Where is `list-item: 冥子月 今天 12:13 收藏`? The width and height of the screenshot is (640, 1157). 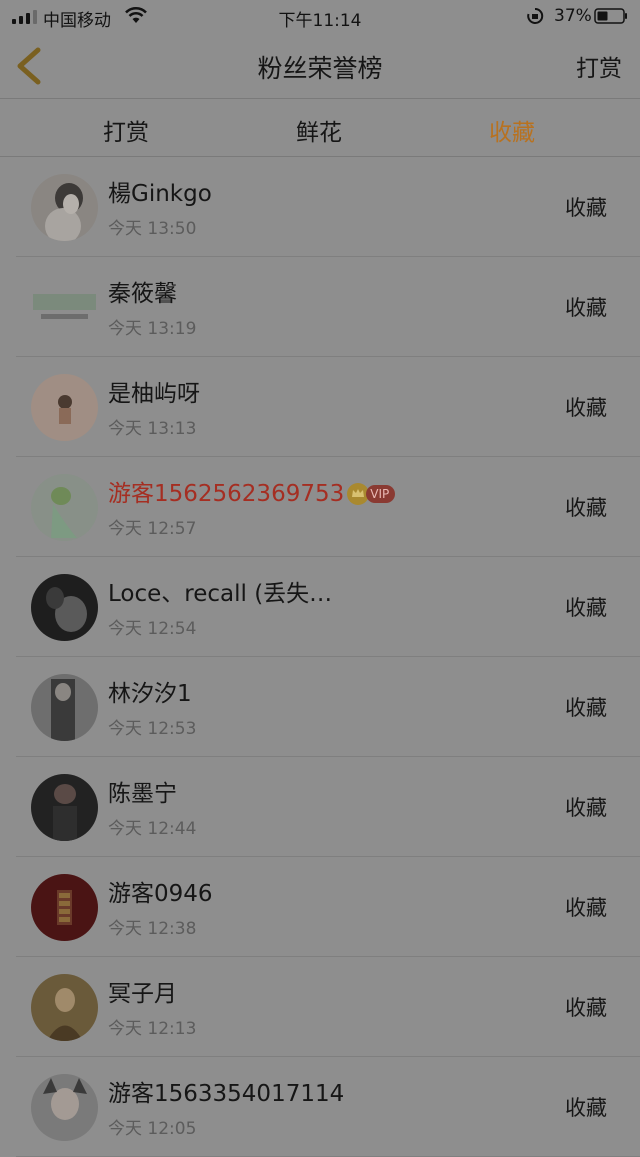 list-item: 冥子月 今天 12:13 收藏 is located at coordinates (320, 1007).